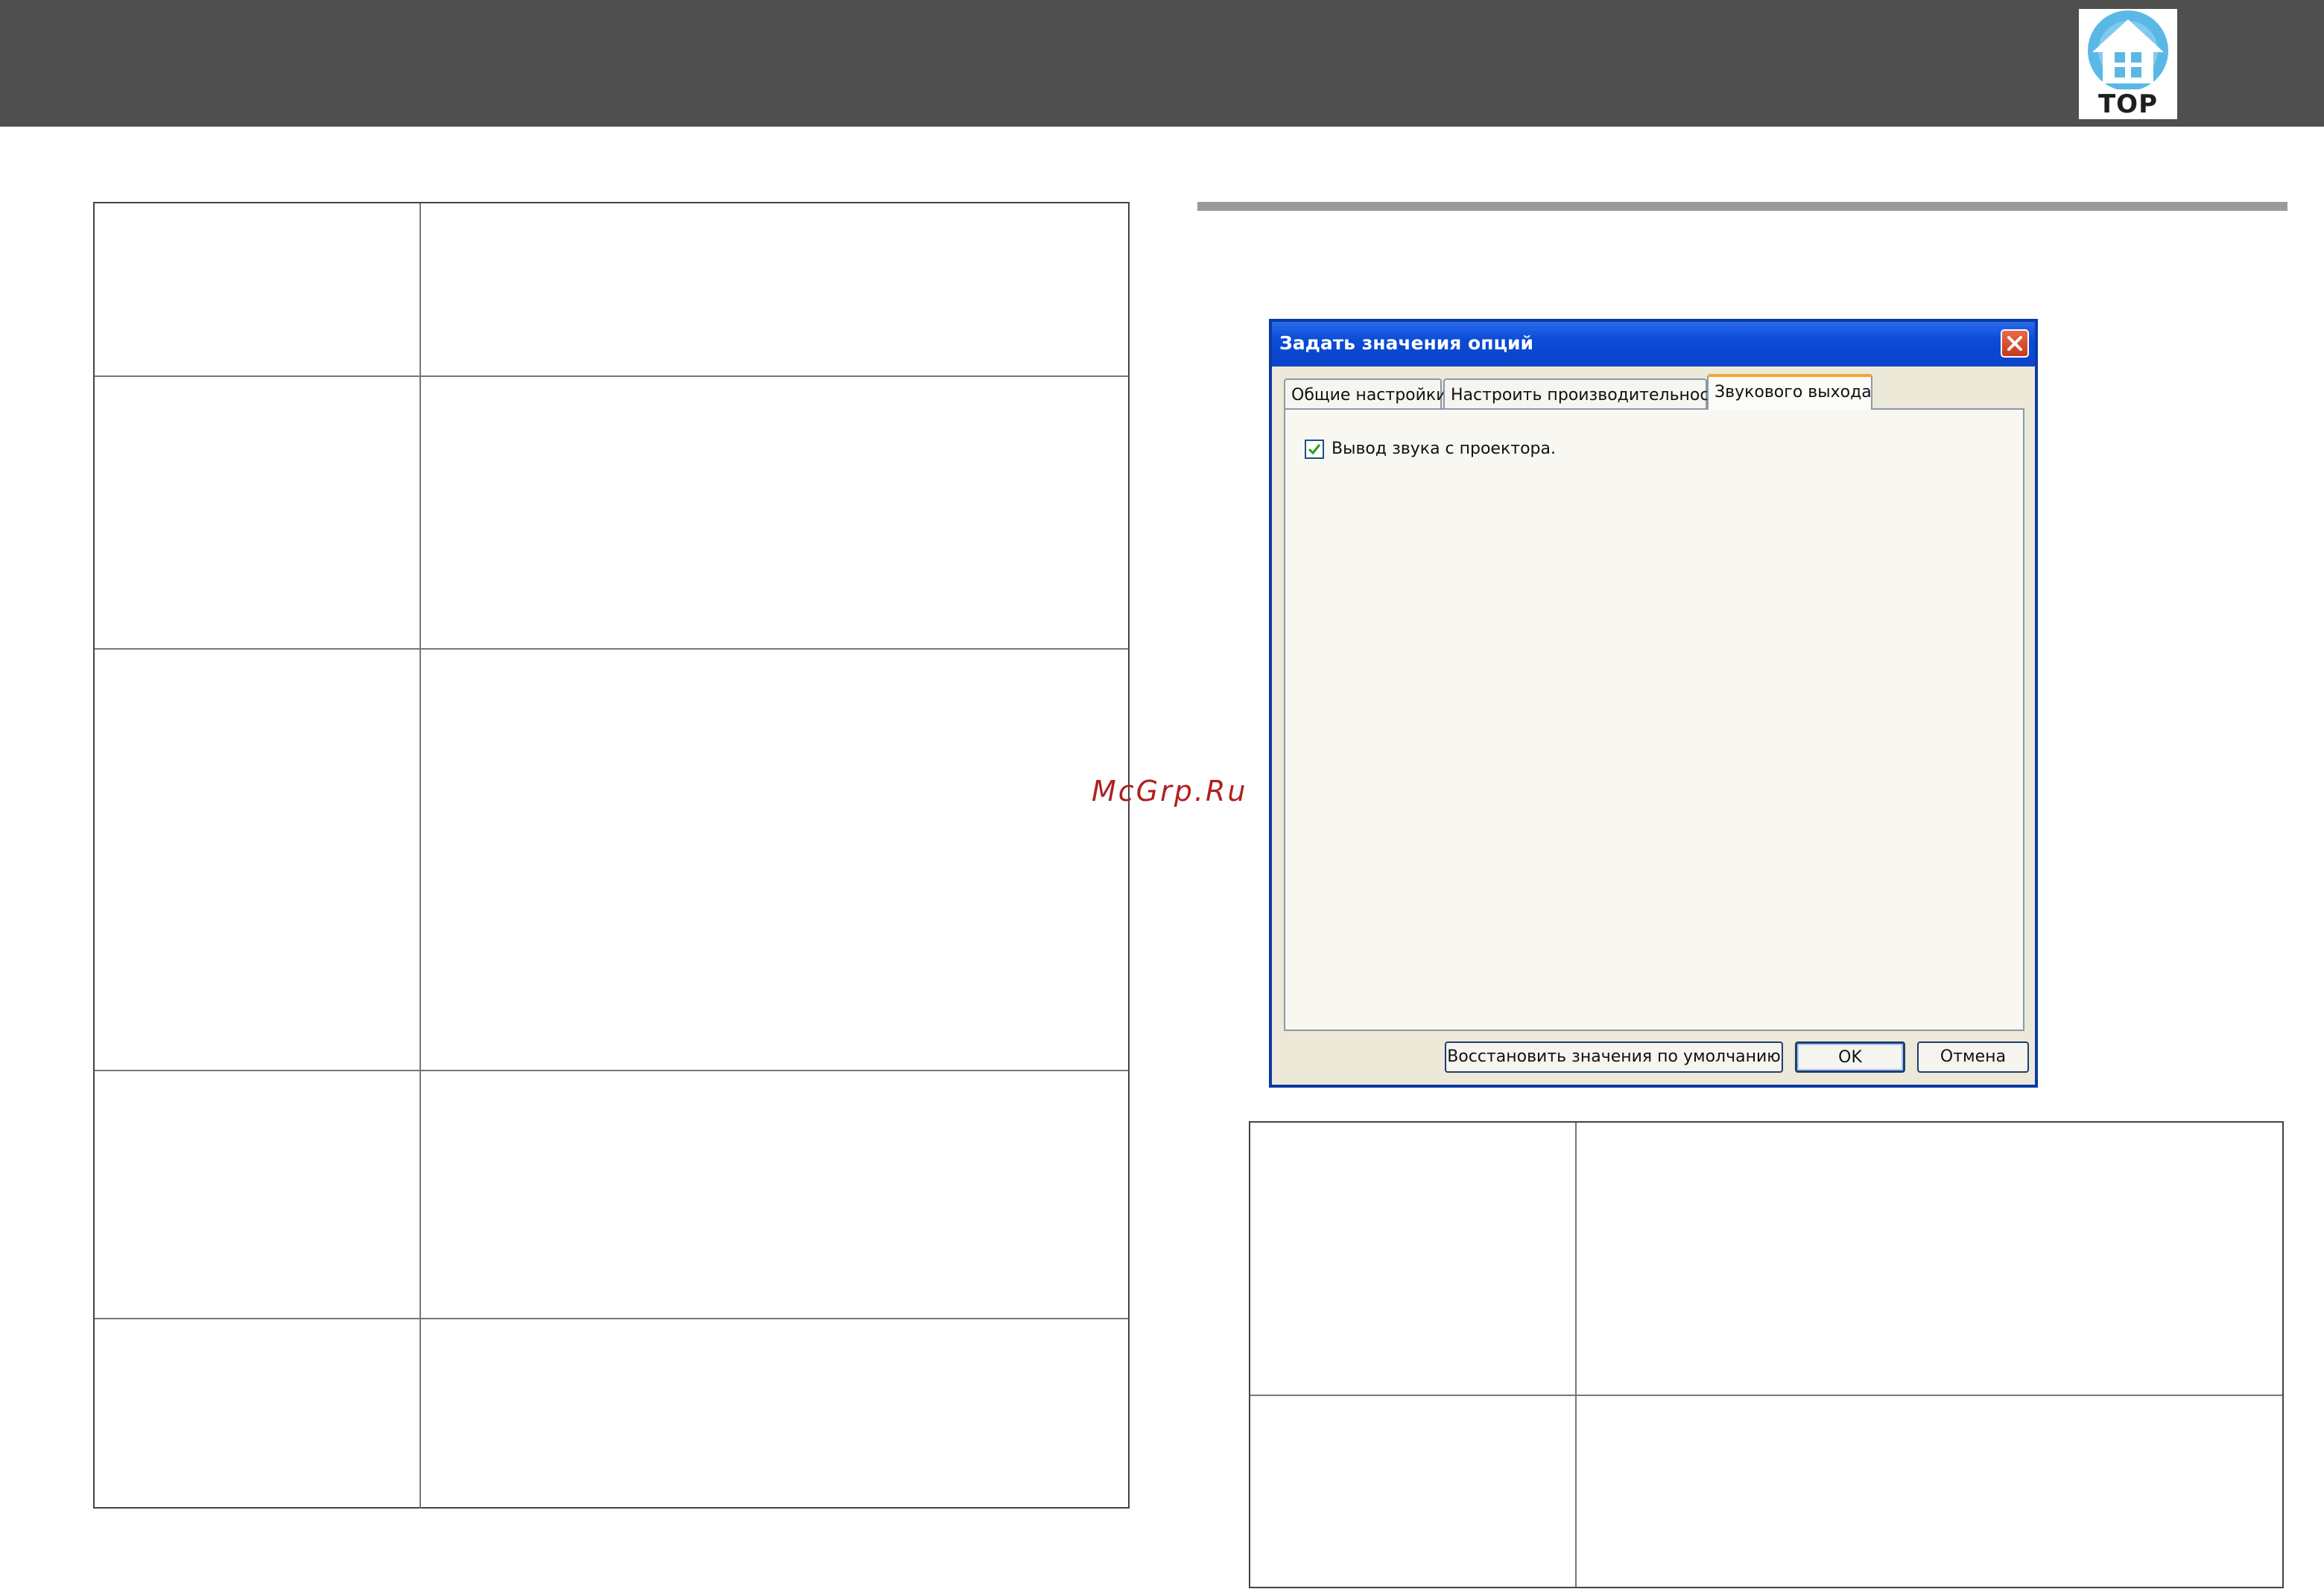 The image size is (2324, 1589). I want to click on header-bar: TOP, so click(1162, 63).